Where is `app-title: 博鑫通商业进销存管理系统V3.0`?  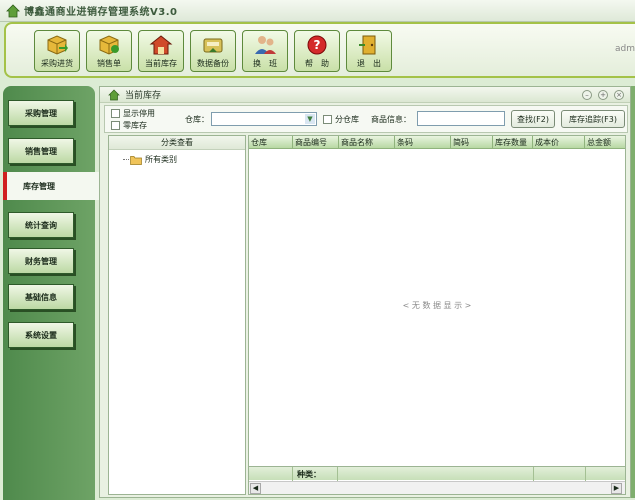
app-title: 博鑫通商业进销存管理系统V3.0 is located at coordinates (101, 12).